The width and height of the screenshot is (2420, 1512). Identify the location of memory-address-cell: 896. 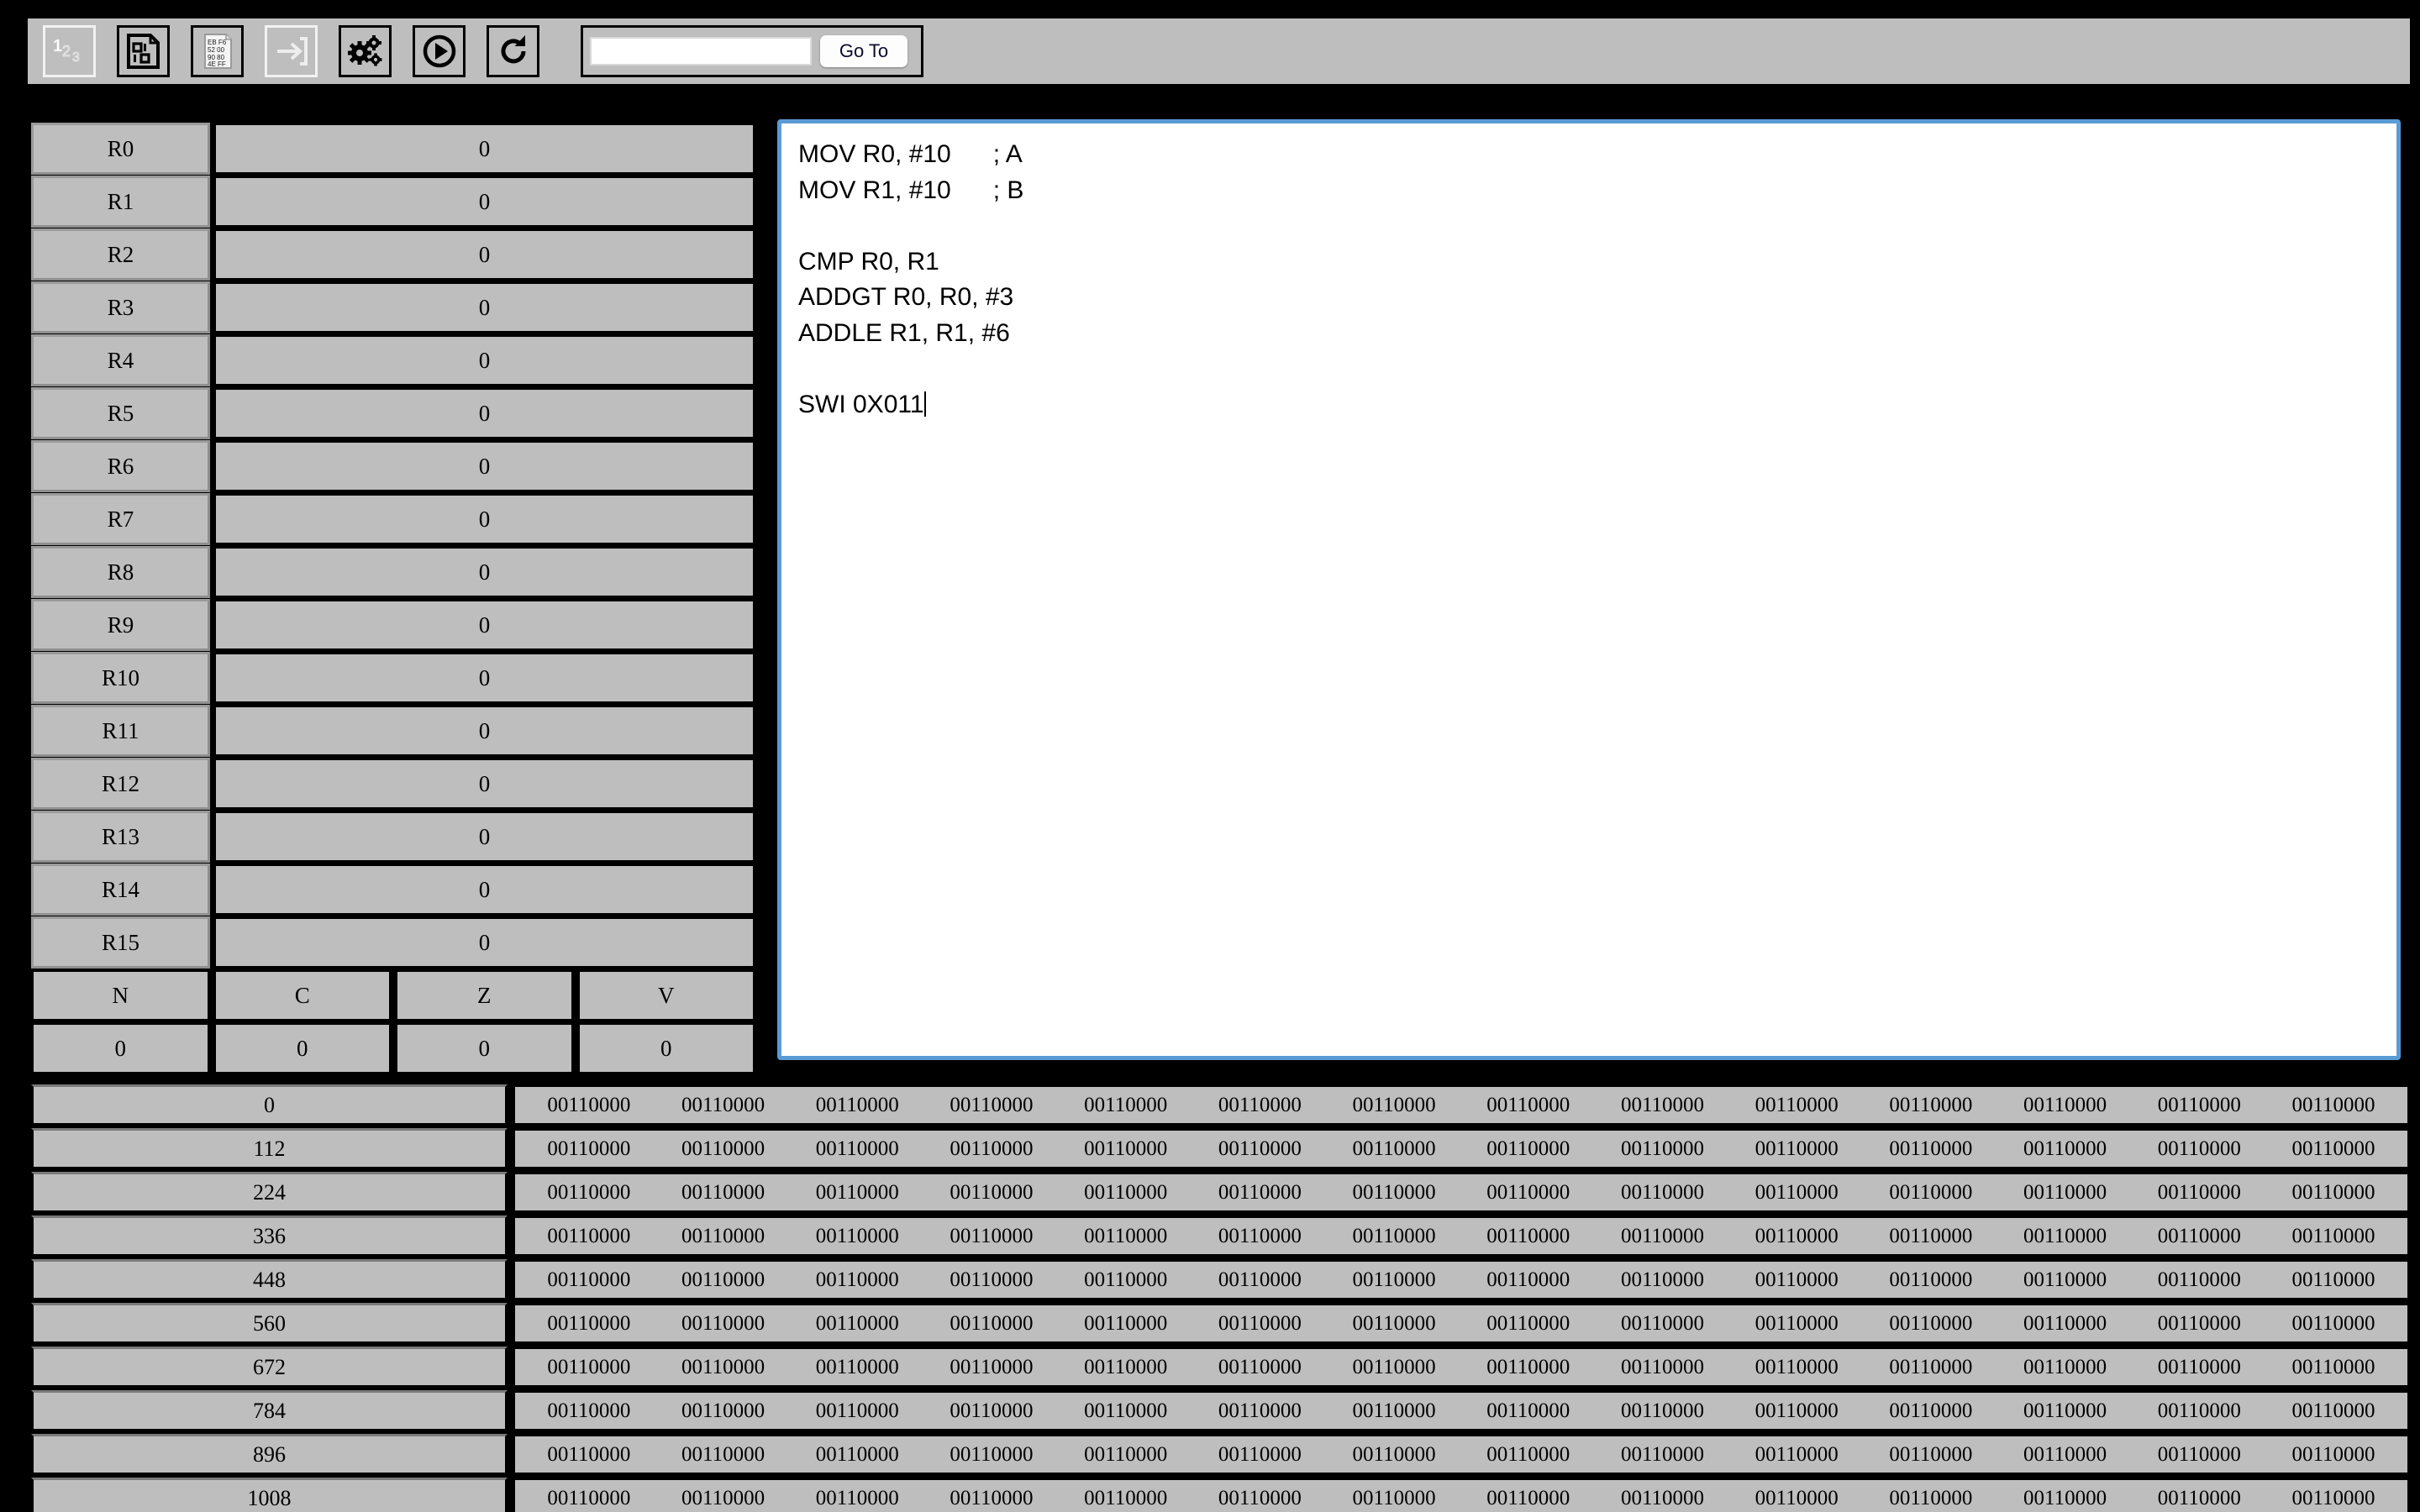
(269, 1454).